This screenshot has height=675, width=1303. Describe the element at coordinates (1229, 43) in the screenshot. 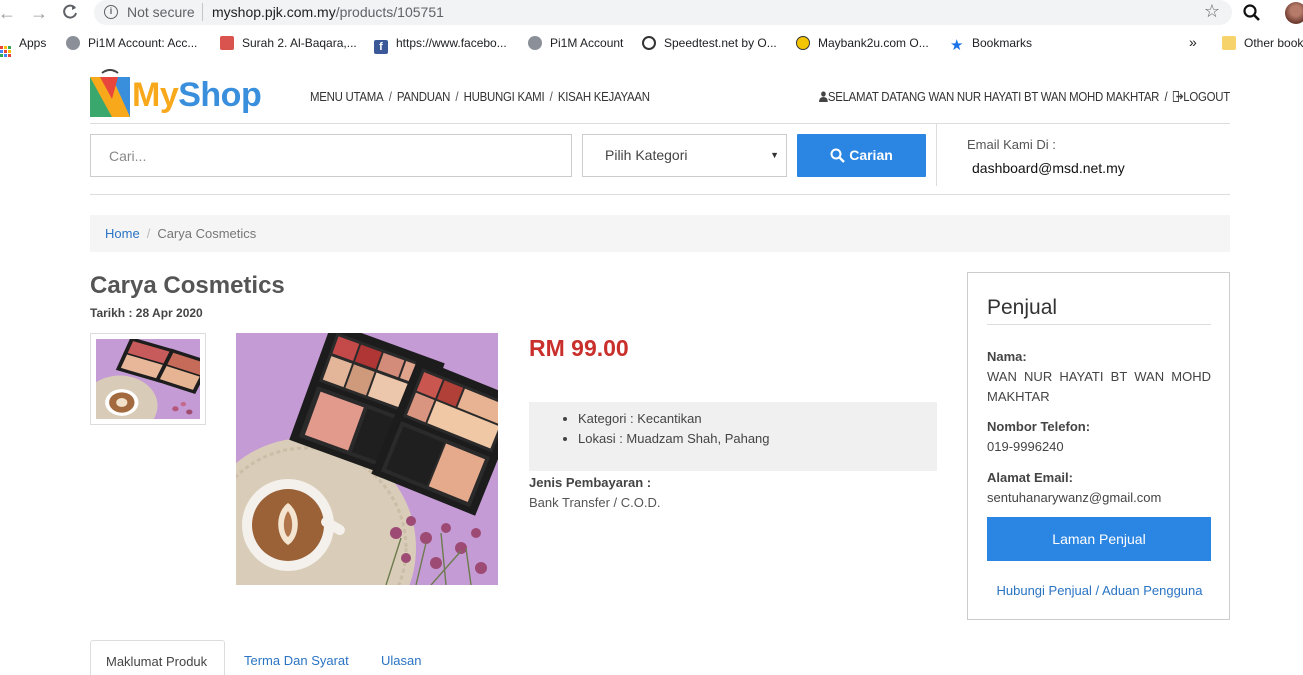

I see `folder-icon` at that location.